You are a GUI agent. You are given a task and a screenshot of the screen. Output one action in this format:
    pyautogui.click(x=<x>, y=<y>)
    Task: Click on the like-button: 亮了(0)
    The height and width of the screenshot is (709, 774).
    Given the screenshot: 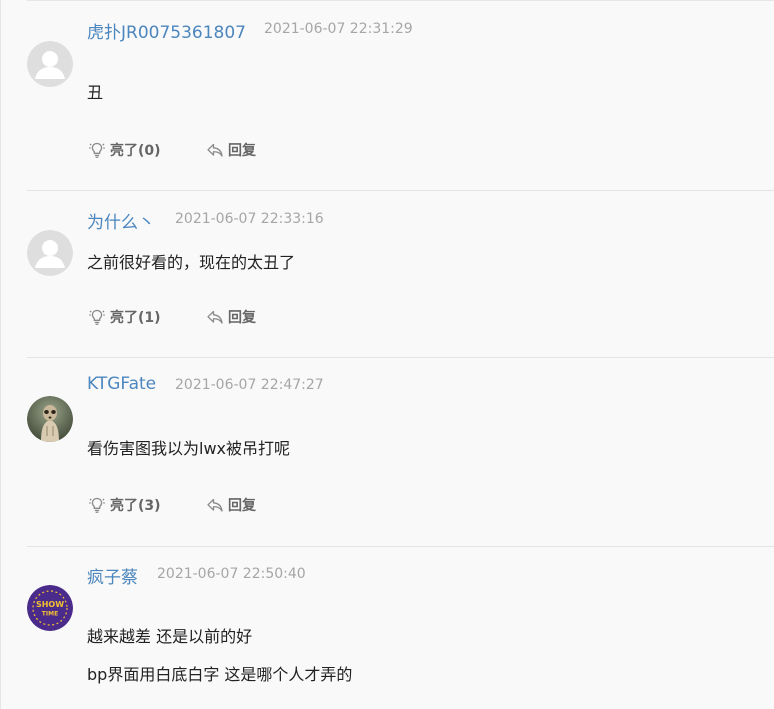 What is the action you would take?
    pyautogui.click(x=124, y=150)
    